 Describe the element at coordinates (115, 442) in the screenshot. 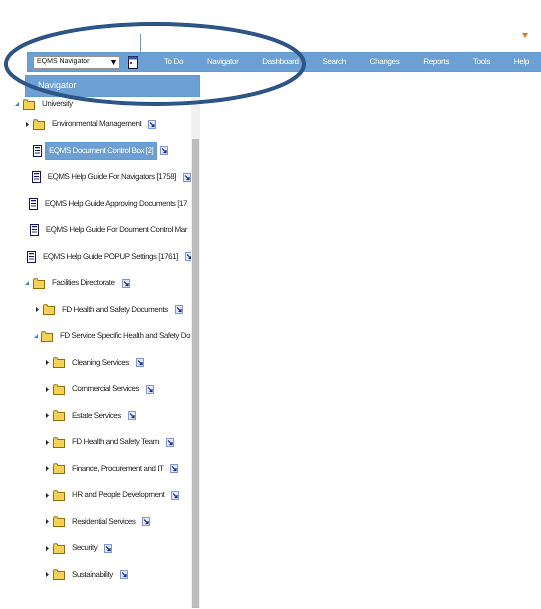

I see `tree-item: FD Health and Safety Team` at that location.